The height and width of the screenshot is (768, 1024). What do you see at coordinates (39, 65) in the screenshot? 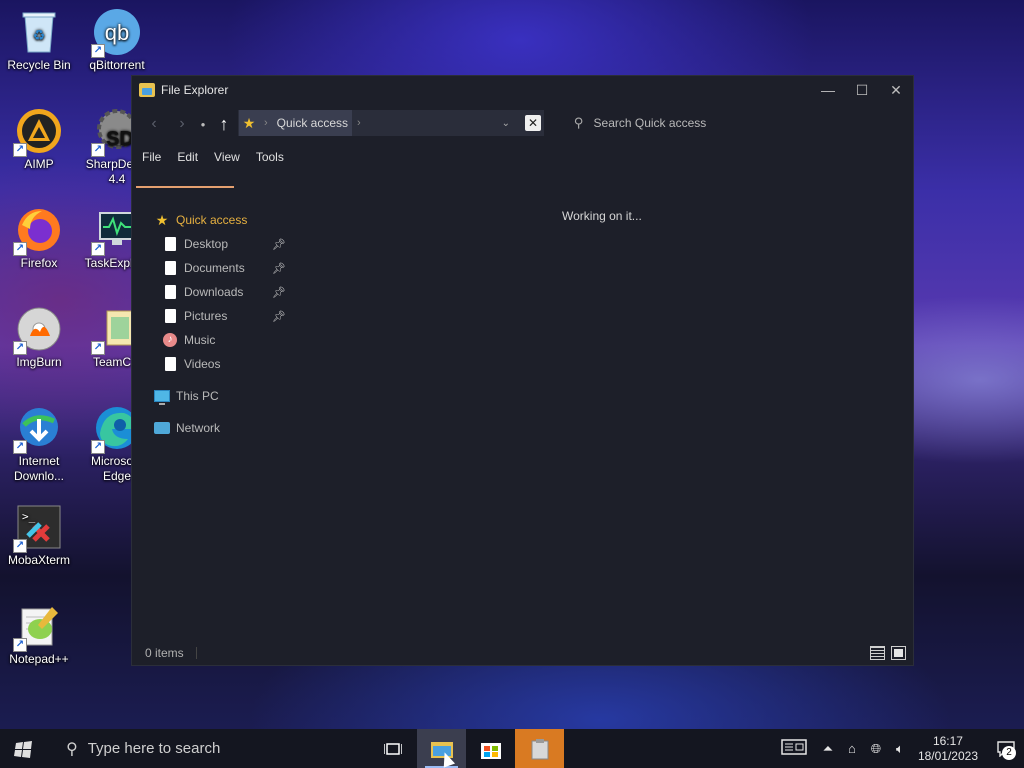
I see `desktop-icon-label: Recycle Bin` at bounding box center [39, 65].